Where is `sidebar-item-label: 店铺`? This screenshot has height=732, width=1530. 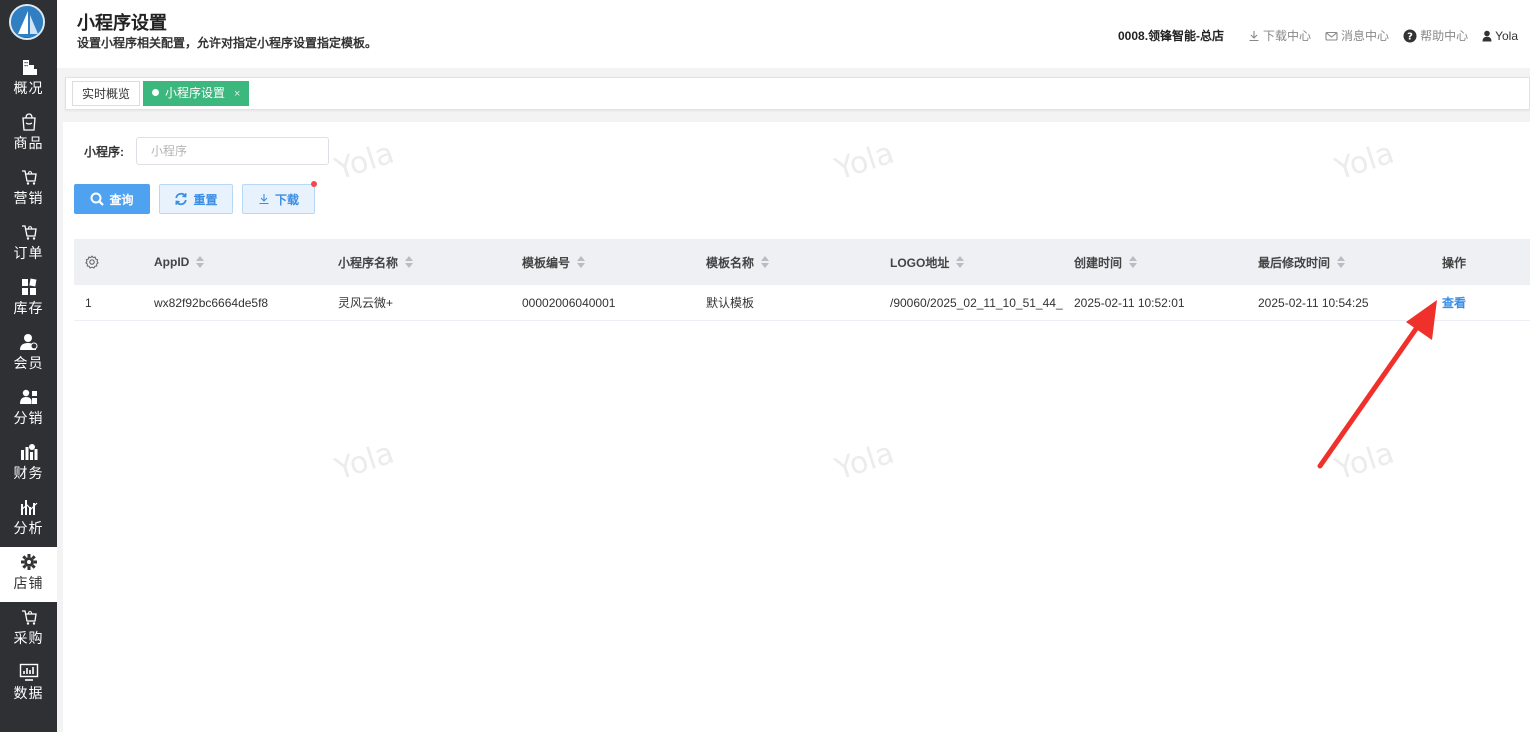 sidebar-item-label: 店铺 is located at coordinates (28, 583).